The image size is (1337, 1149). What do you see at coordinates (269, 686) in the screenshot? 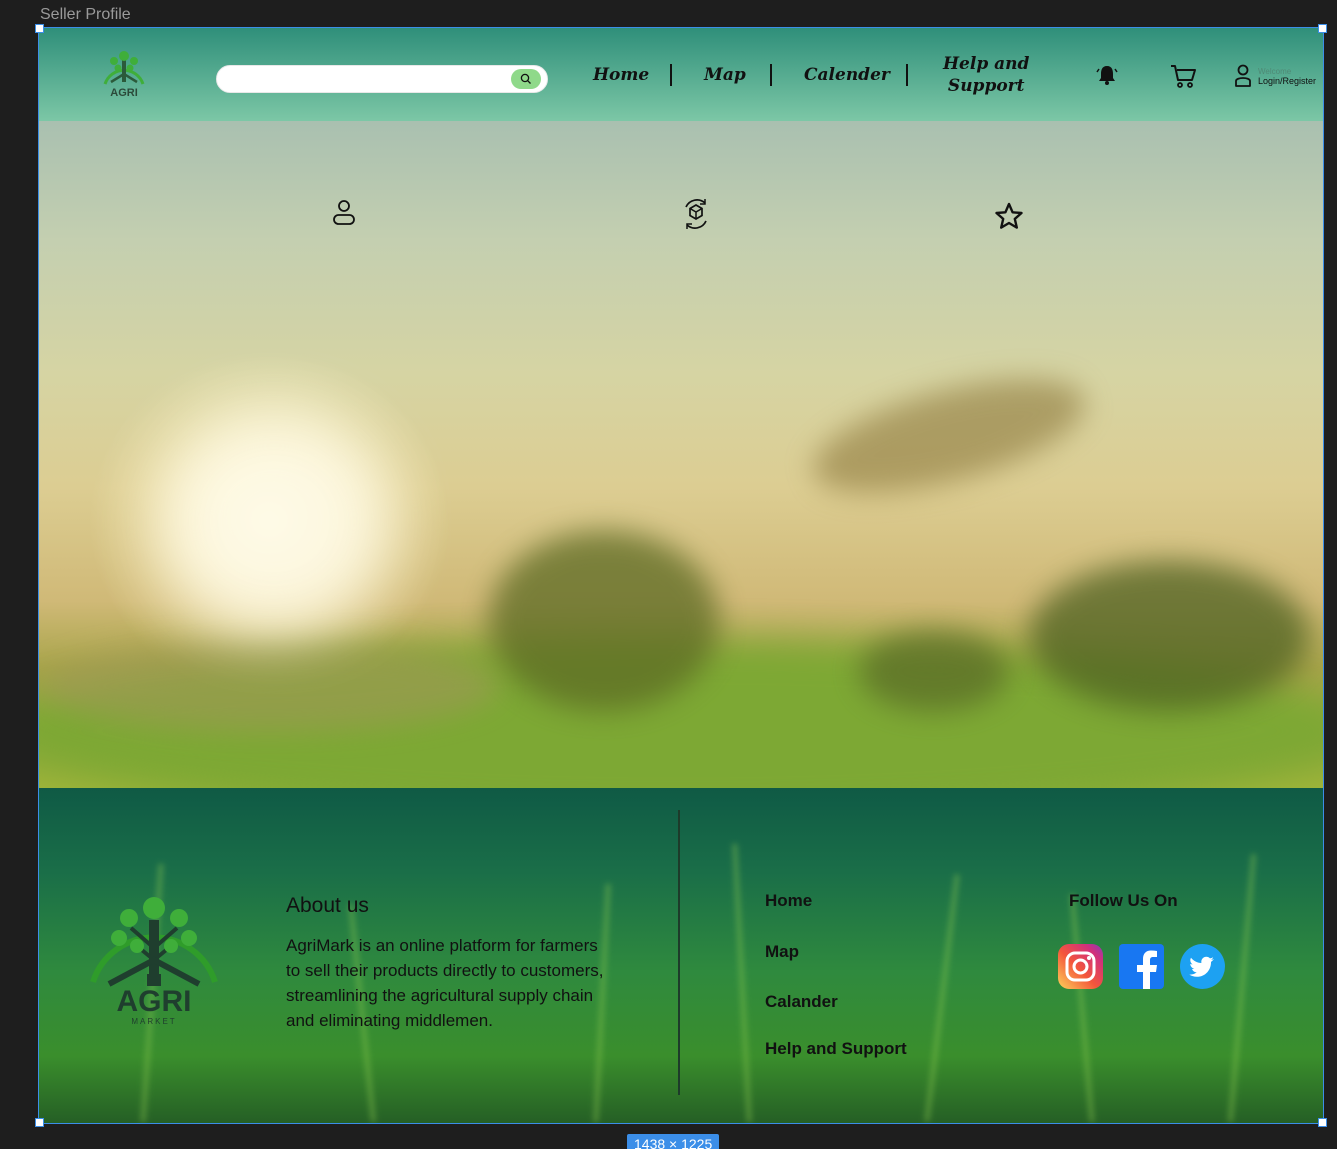
I see `distant-trees` at bounding box center [269, 686].